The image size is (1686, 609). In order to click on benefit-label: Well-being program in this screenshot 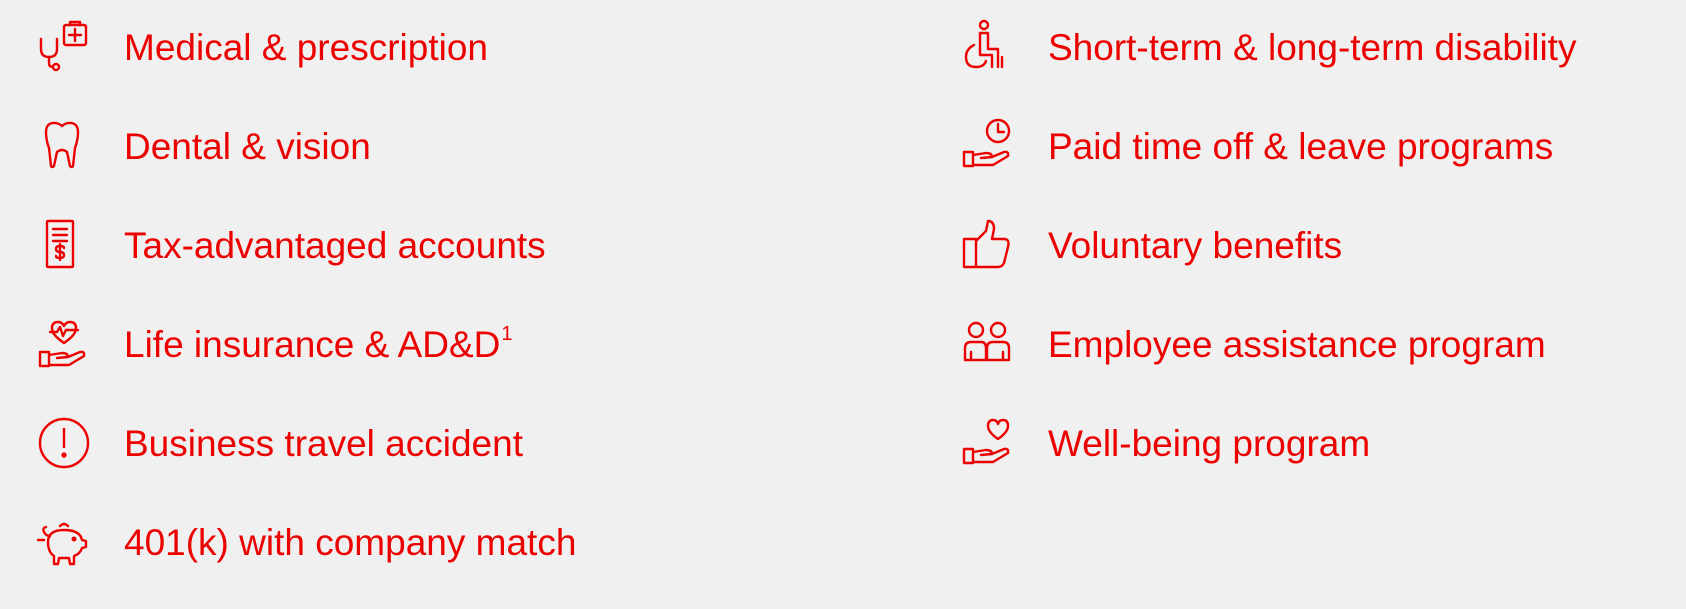, I will do `click(1209, 443)`.